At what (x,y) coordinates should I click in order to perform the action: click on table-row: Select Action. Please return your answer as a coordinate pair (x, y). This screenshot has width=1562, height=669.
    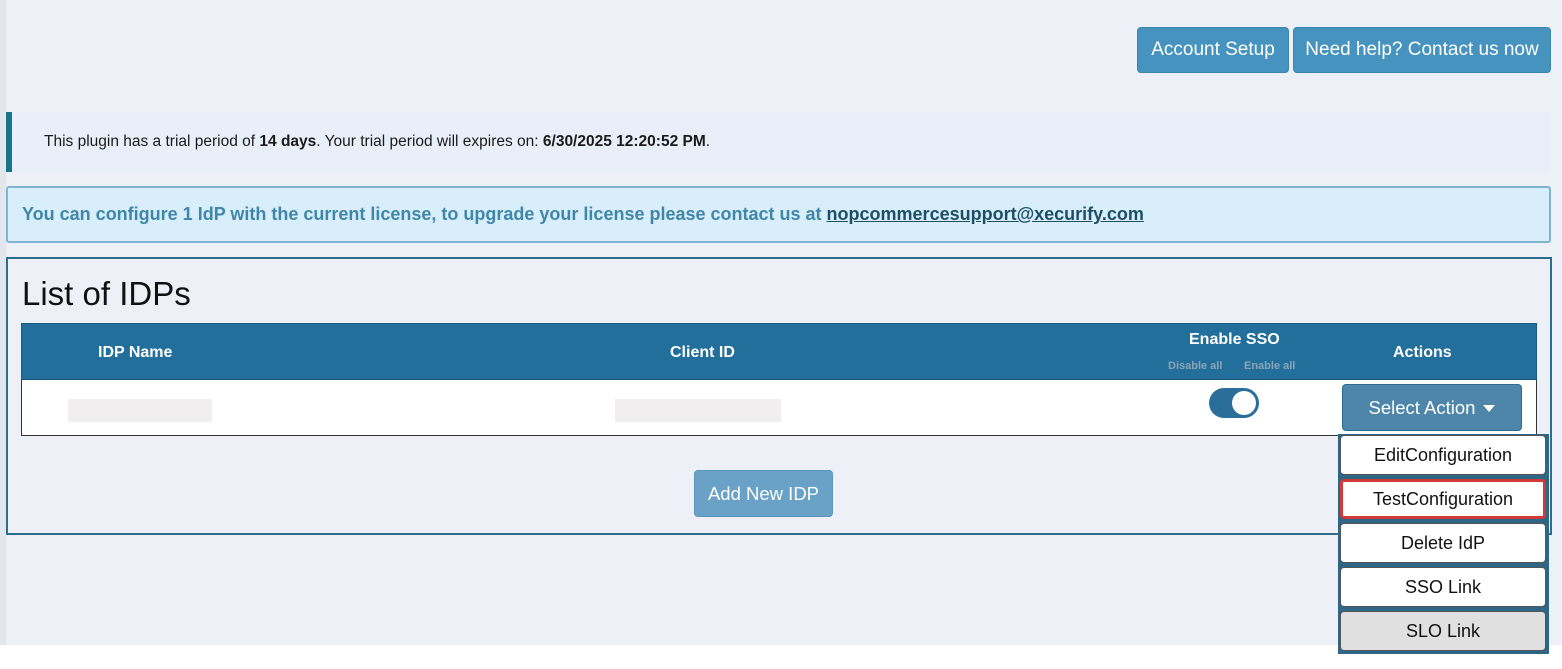
    Looking at the image, I should click on (779, 408).